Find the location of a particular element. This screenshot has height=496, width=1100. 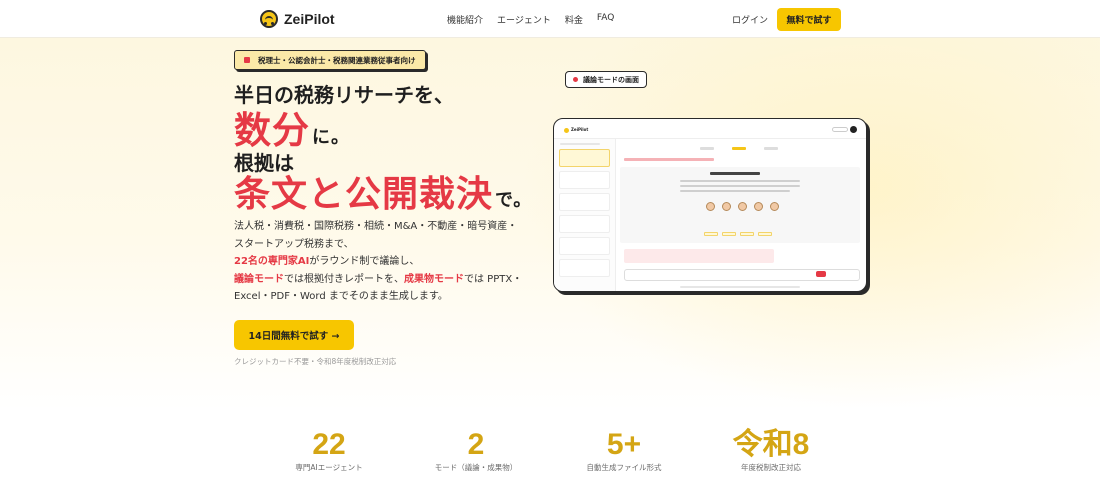

mock-main-area is located at coordinates (742, 215).